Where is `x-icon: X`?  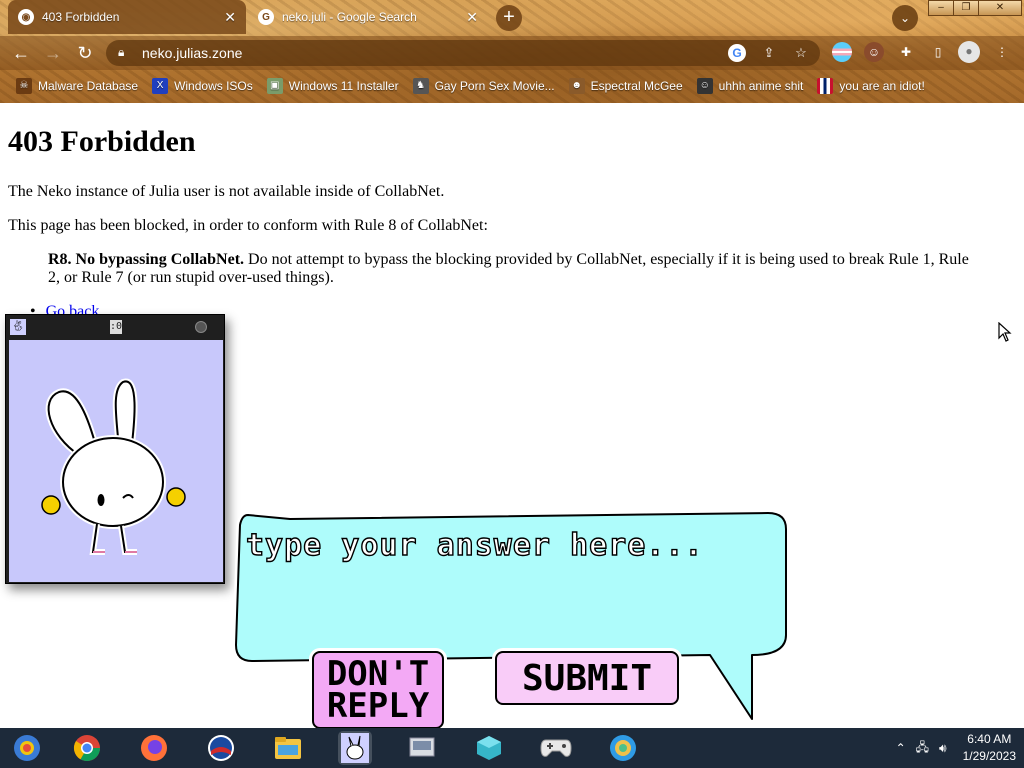
x-icon: X is located at coordinates (160, 86).